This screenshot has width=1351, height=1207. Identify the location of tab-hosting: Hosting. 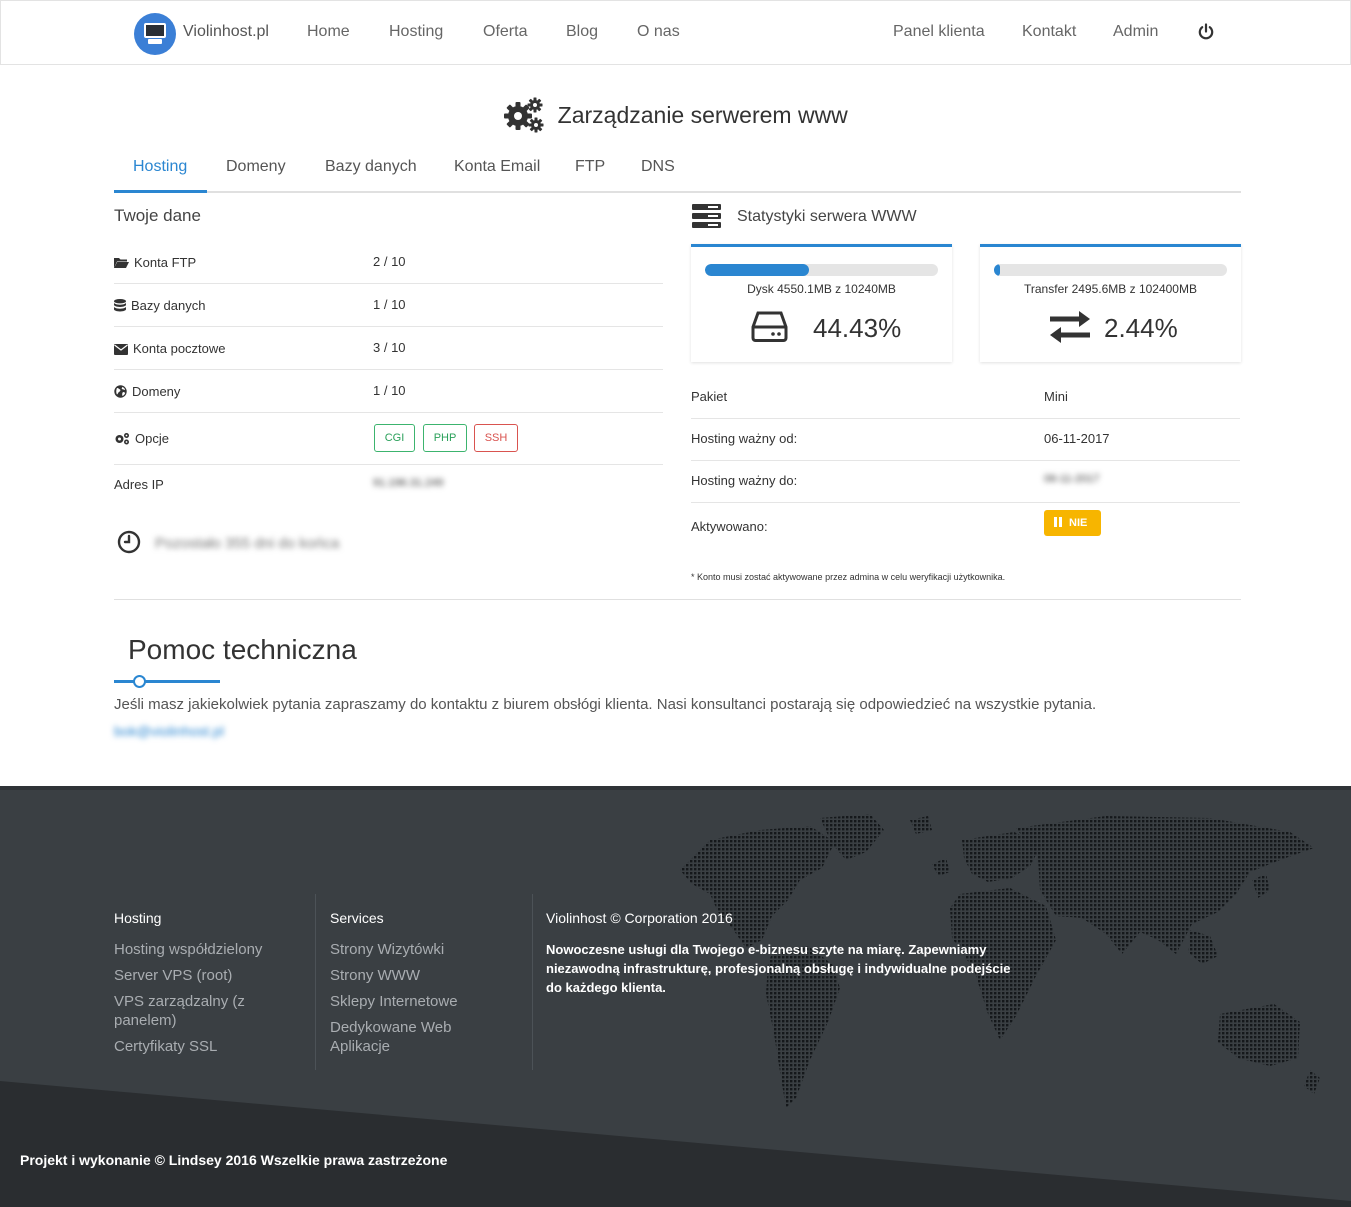
(160, 167).